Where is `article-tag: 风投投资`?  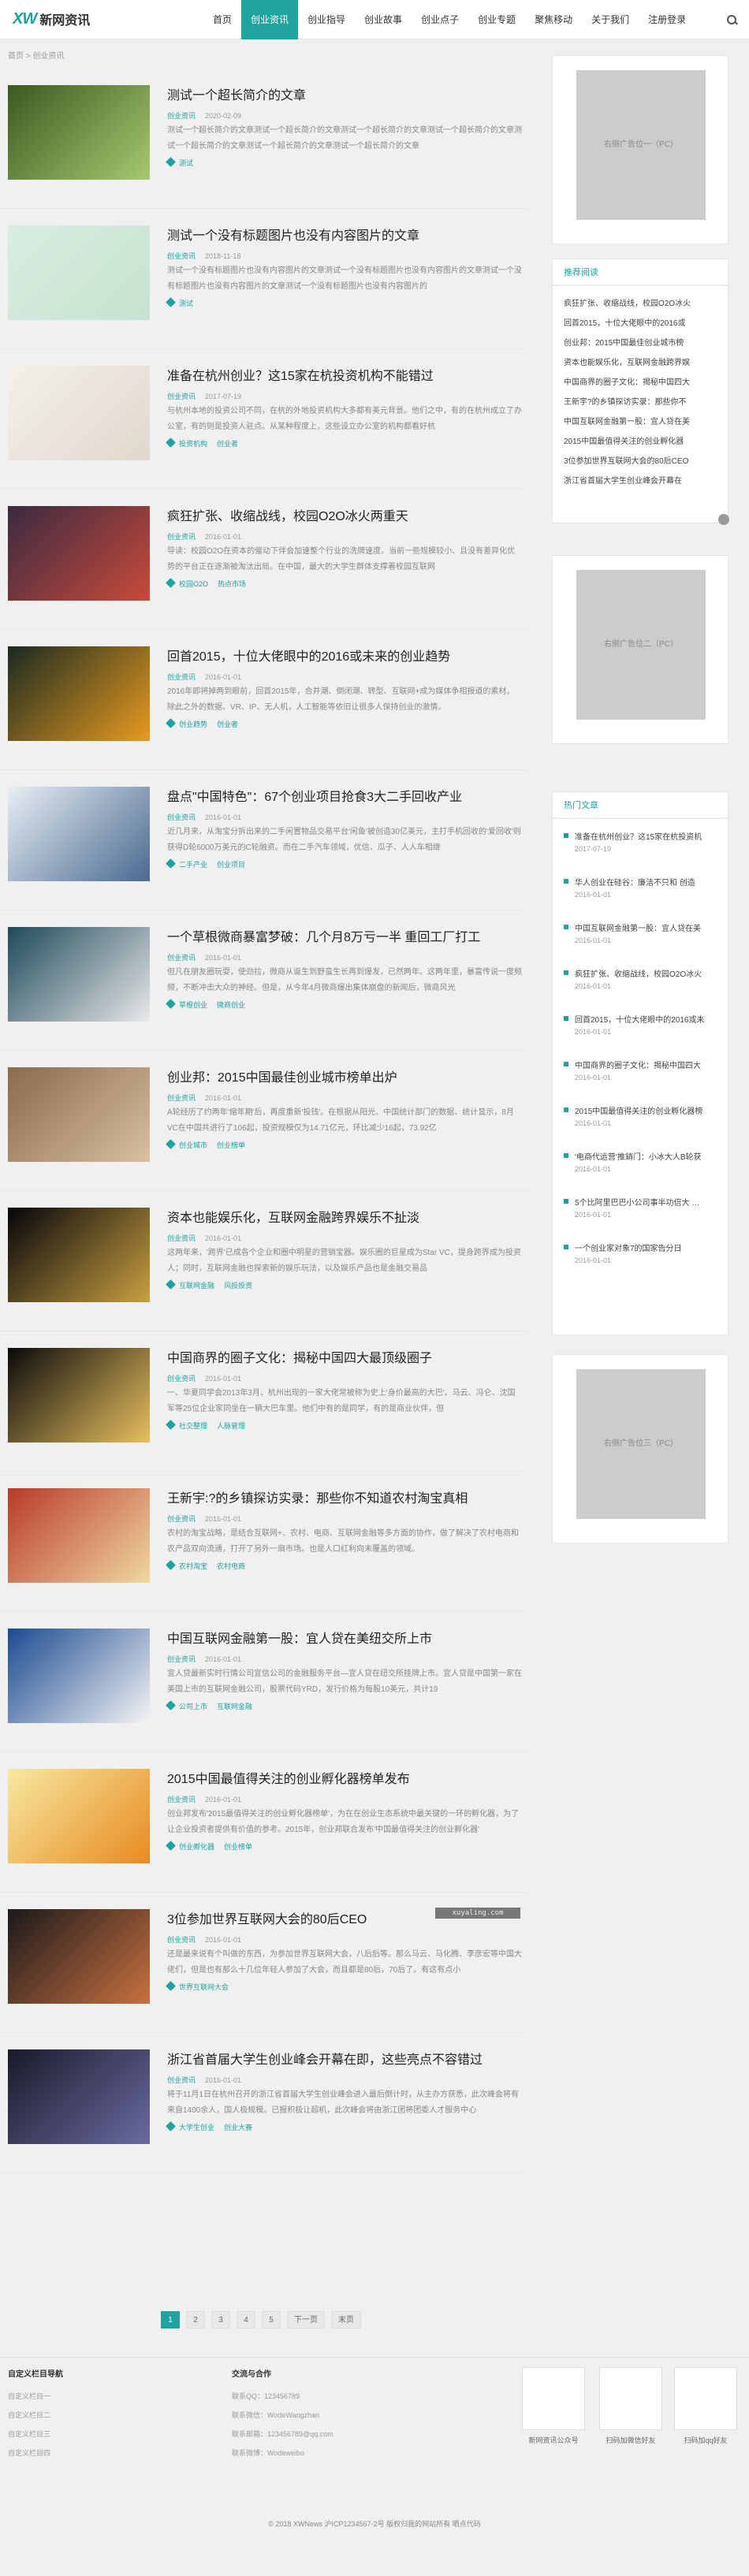 article-tag: 风投投资 is located at coordinates (238, 1286).